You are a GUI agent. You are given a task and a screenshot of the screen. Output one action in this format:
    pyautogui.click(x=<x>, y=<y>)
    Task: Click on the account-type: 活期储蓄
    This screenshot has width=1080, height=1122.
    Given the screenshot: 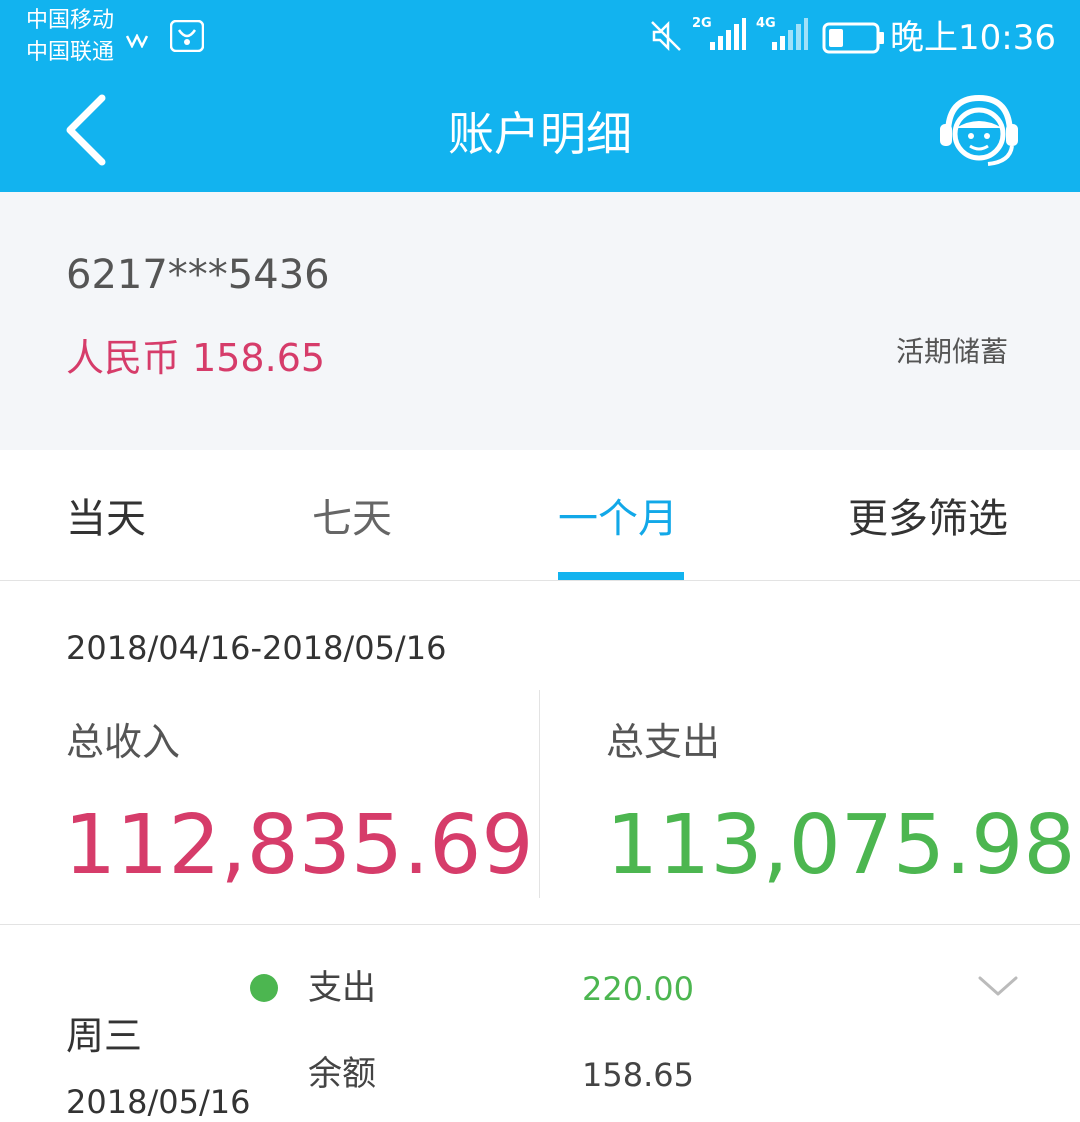 What is the action you would take?
    pyautogui.click(x=951, y=351)
    